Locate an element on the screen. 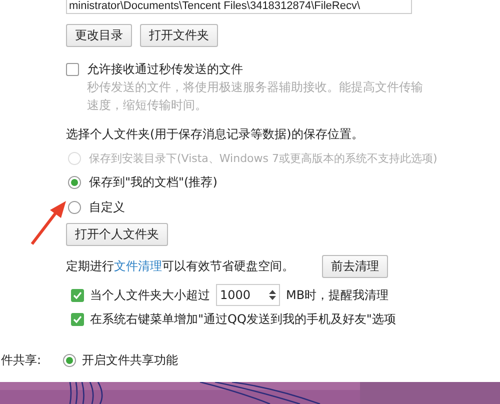  folder-button: 更改目录 is located at coordinates (99, 35).